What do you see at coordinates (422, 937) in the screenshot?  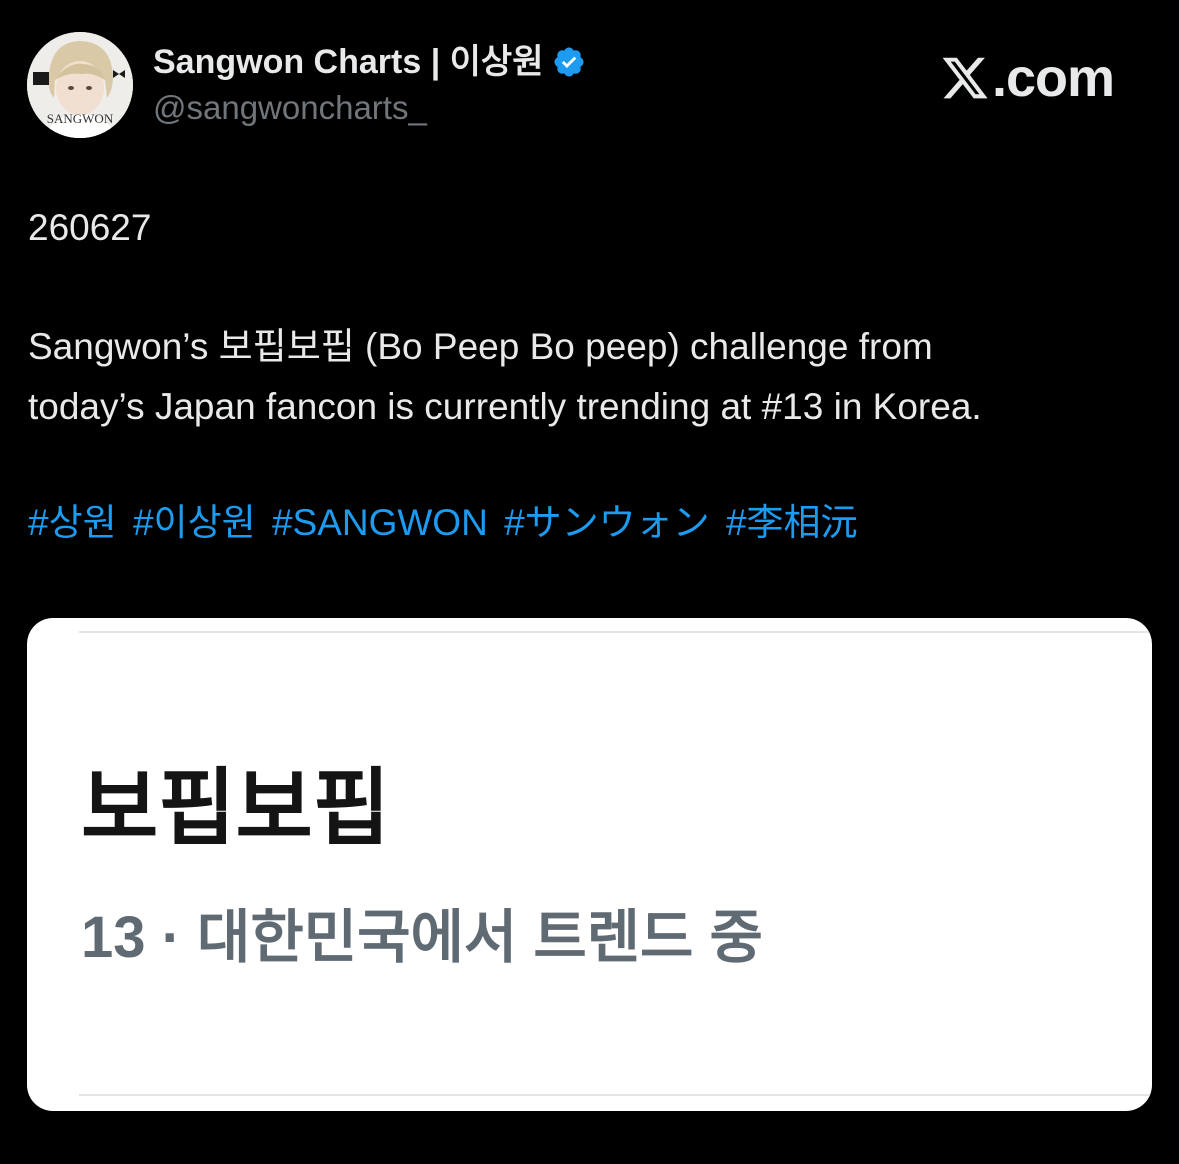 I see `trend-rank-text: 13 · 대한민국에서 트렌드 중` at bounding box center [422, 937].